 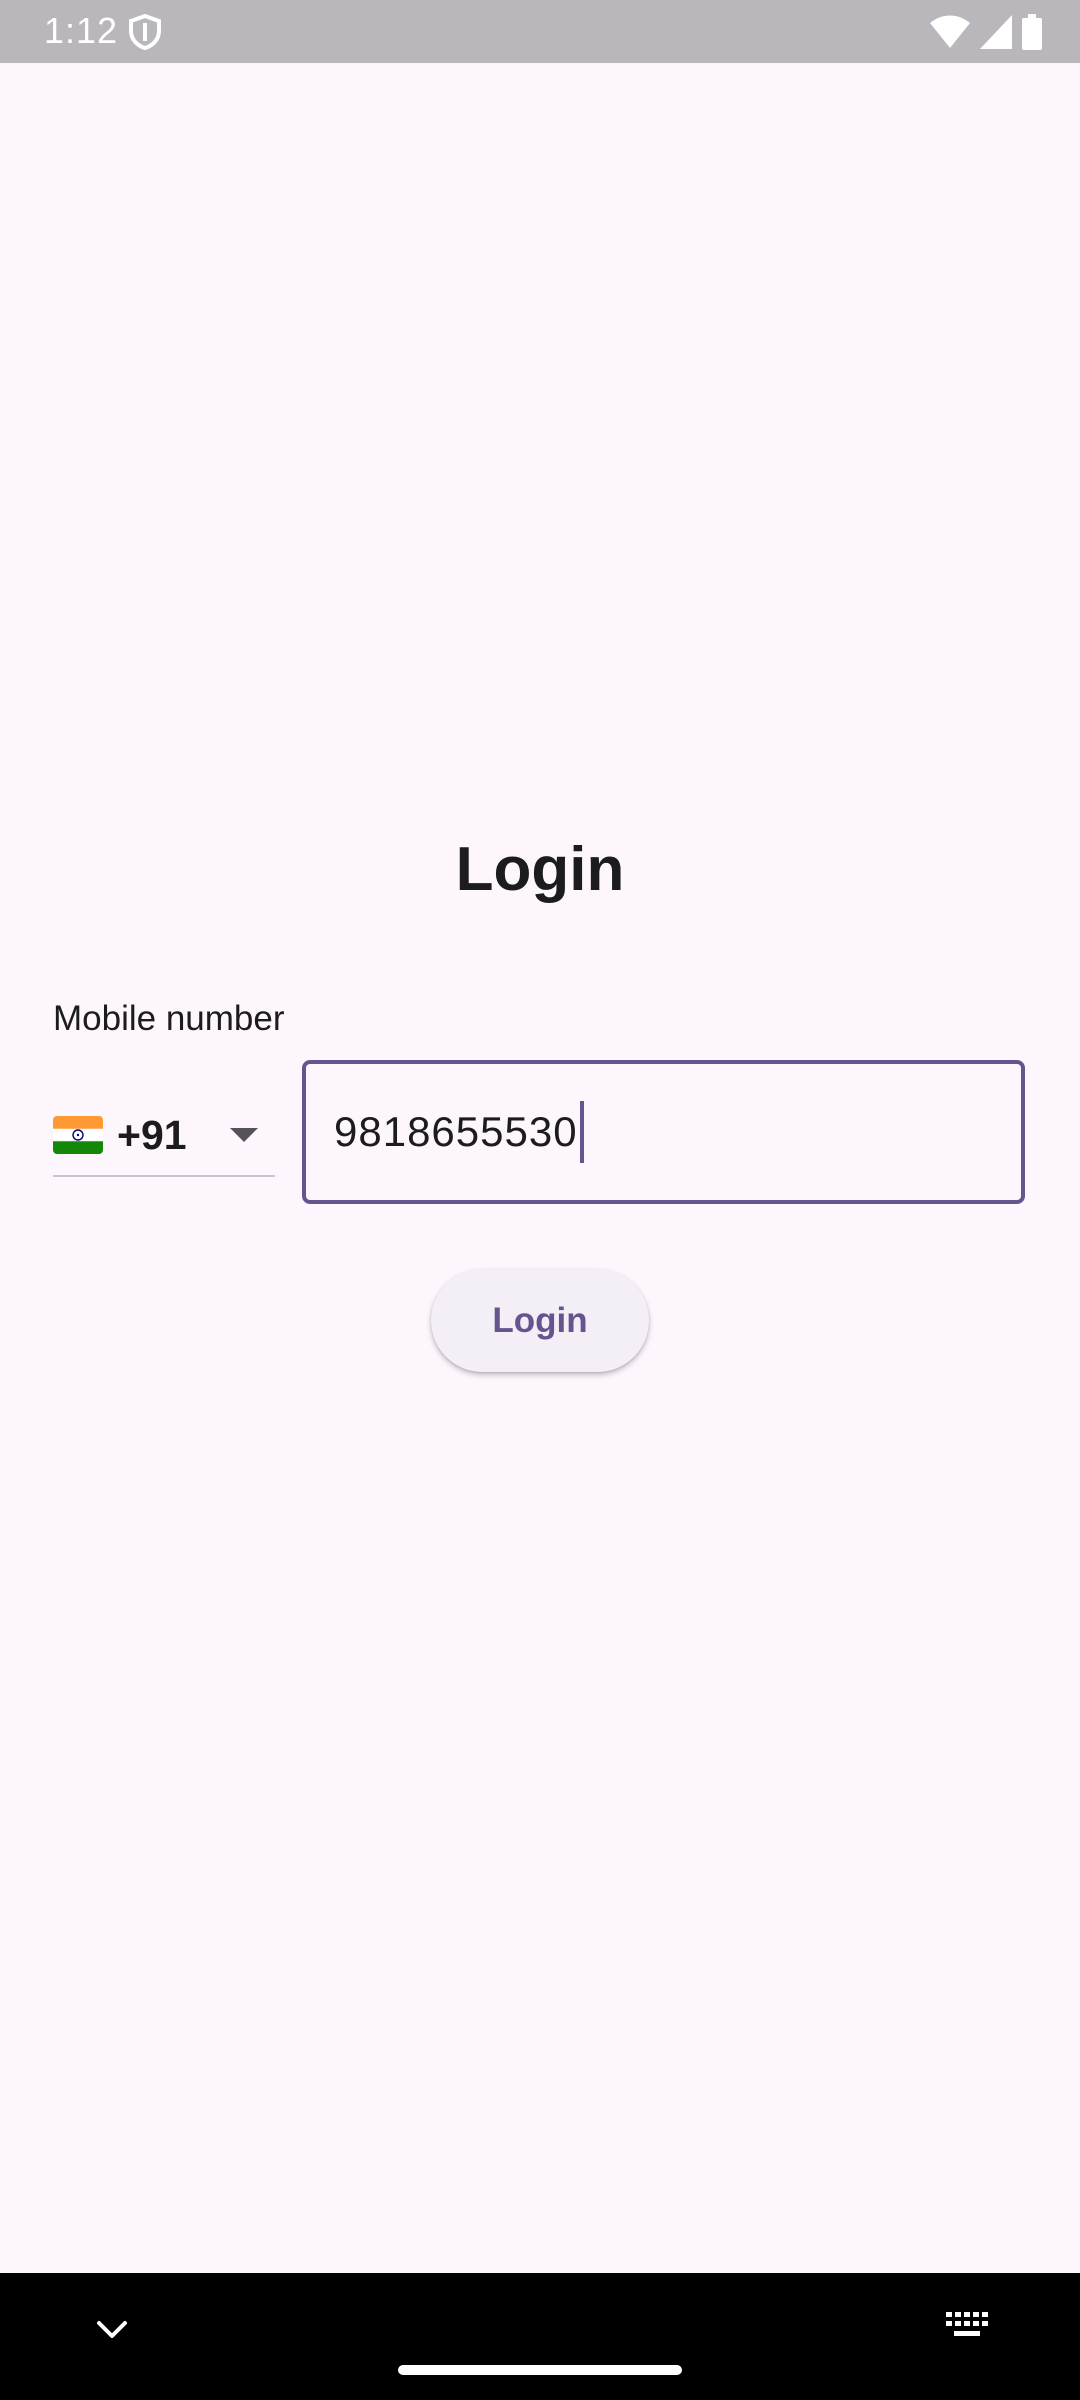 What do you see at coordinates (581, 1132) in the screenshot?
I see `text-cursor` at bounding box center [581, 1132].